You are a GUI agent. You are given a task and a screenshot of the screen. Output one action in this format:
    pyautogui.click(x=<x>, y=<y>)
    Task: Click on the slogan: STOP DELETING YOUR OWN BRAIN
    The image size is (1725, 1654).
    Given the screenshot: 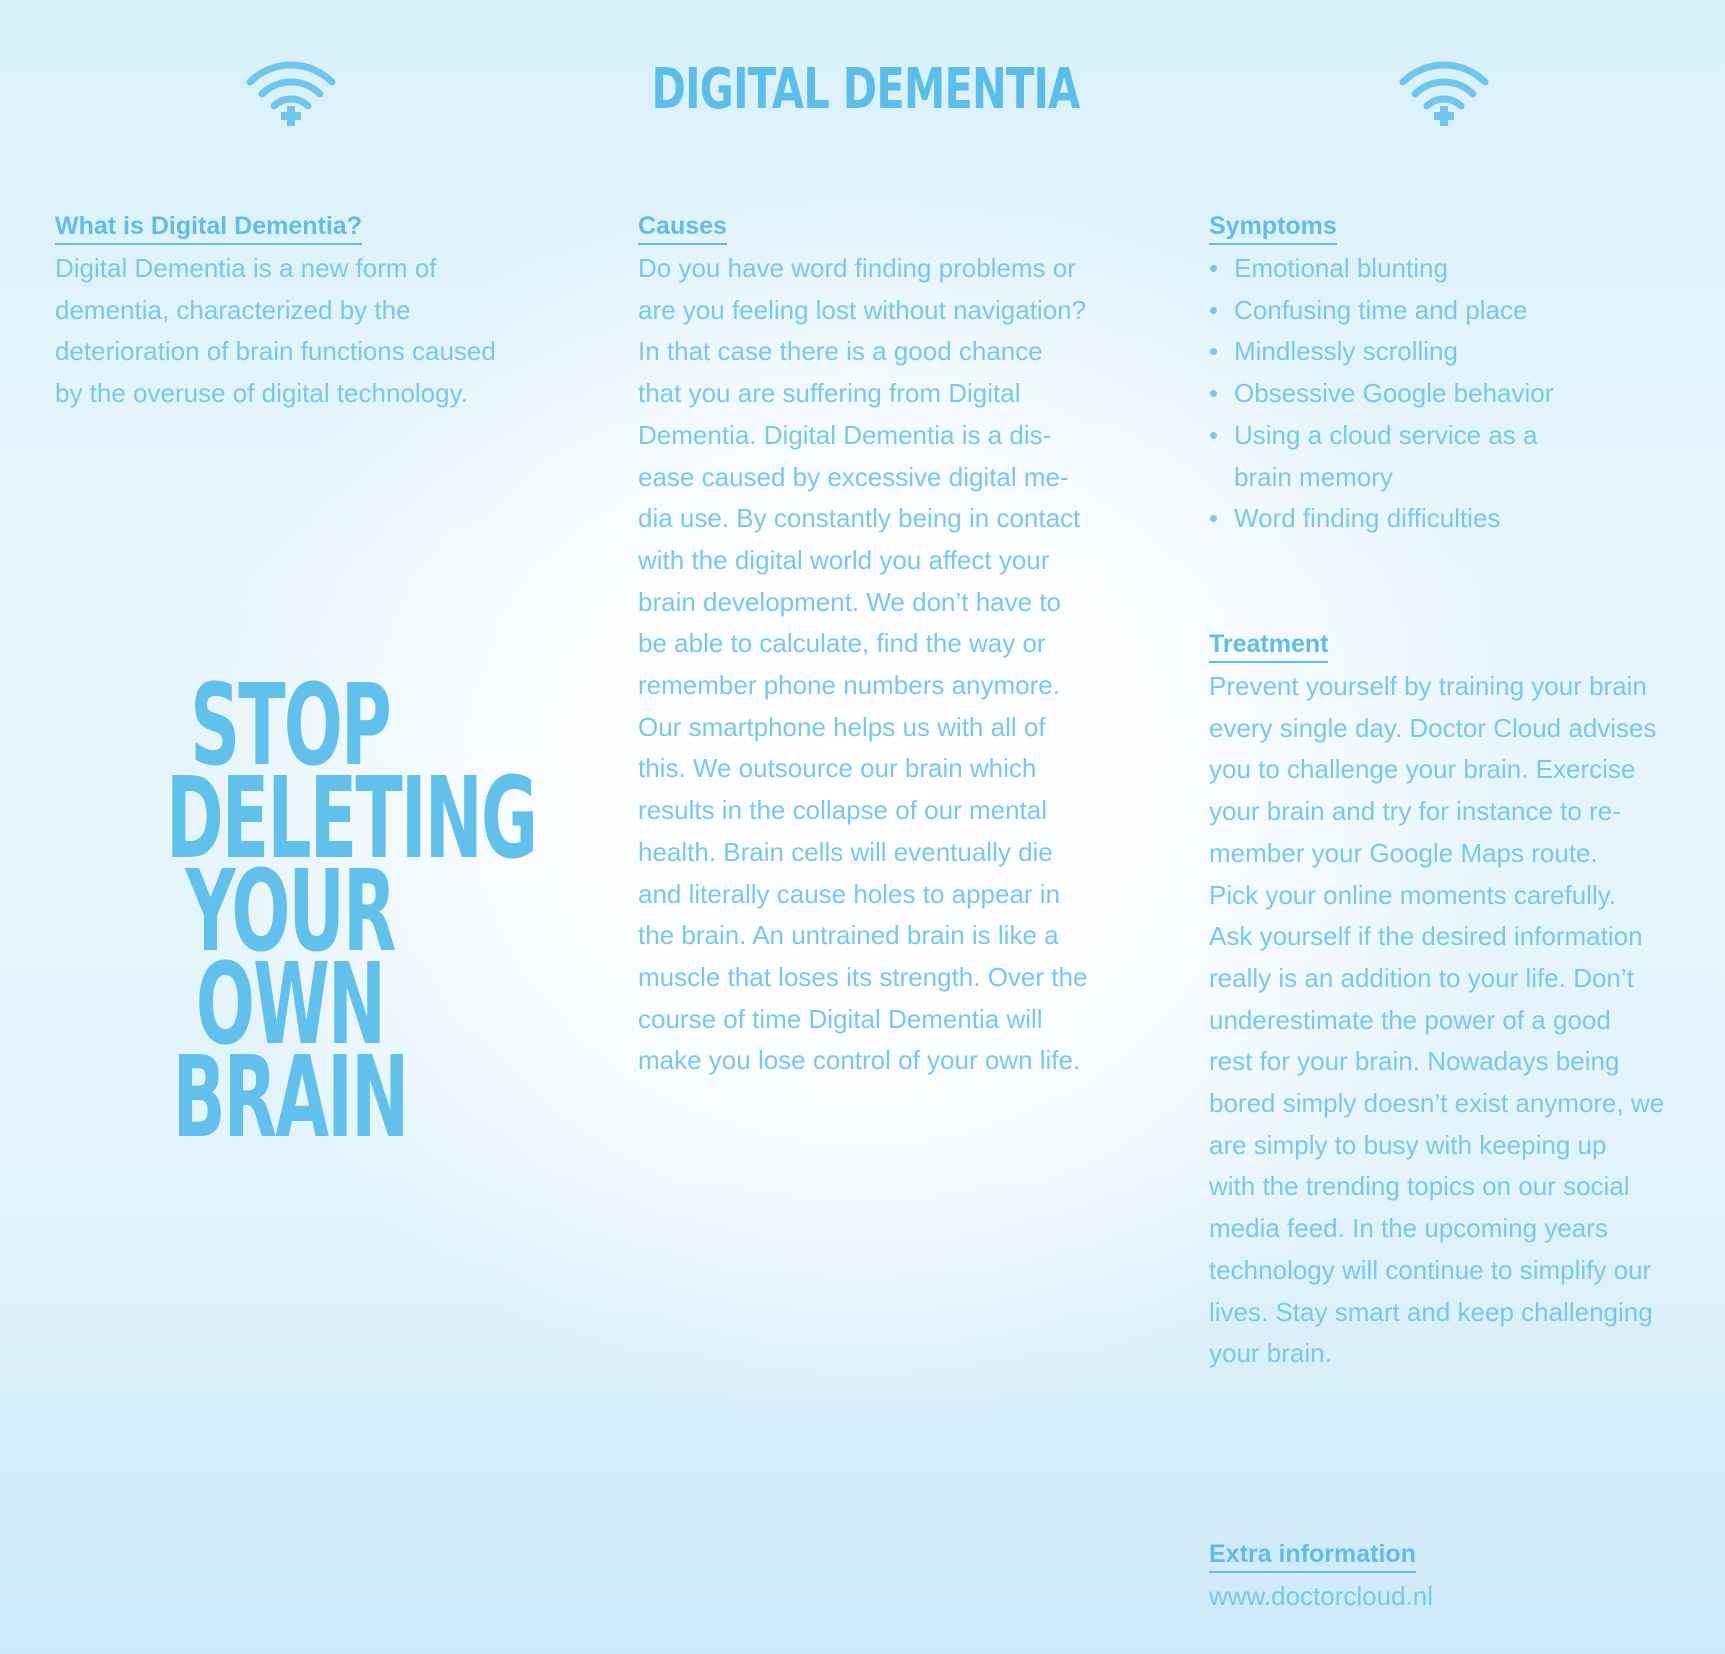 What is the action you would take?
    pyautogui.click(x=314, y=916)
    